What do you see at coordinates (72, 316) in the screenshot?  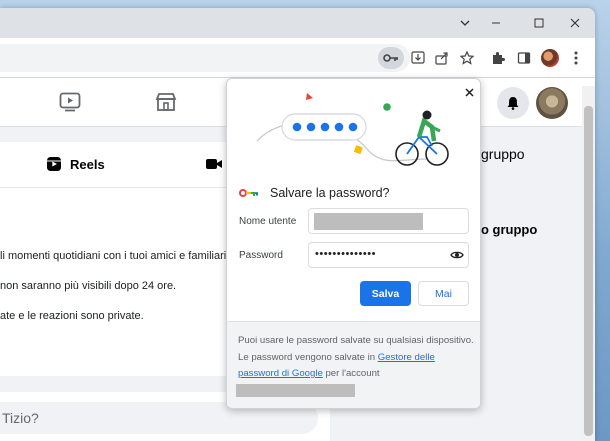 I see `story-info-line-3: ate e le reazioni sono private.` at bounding box center [72, 316].